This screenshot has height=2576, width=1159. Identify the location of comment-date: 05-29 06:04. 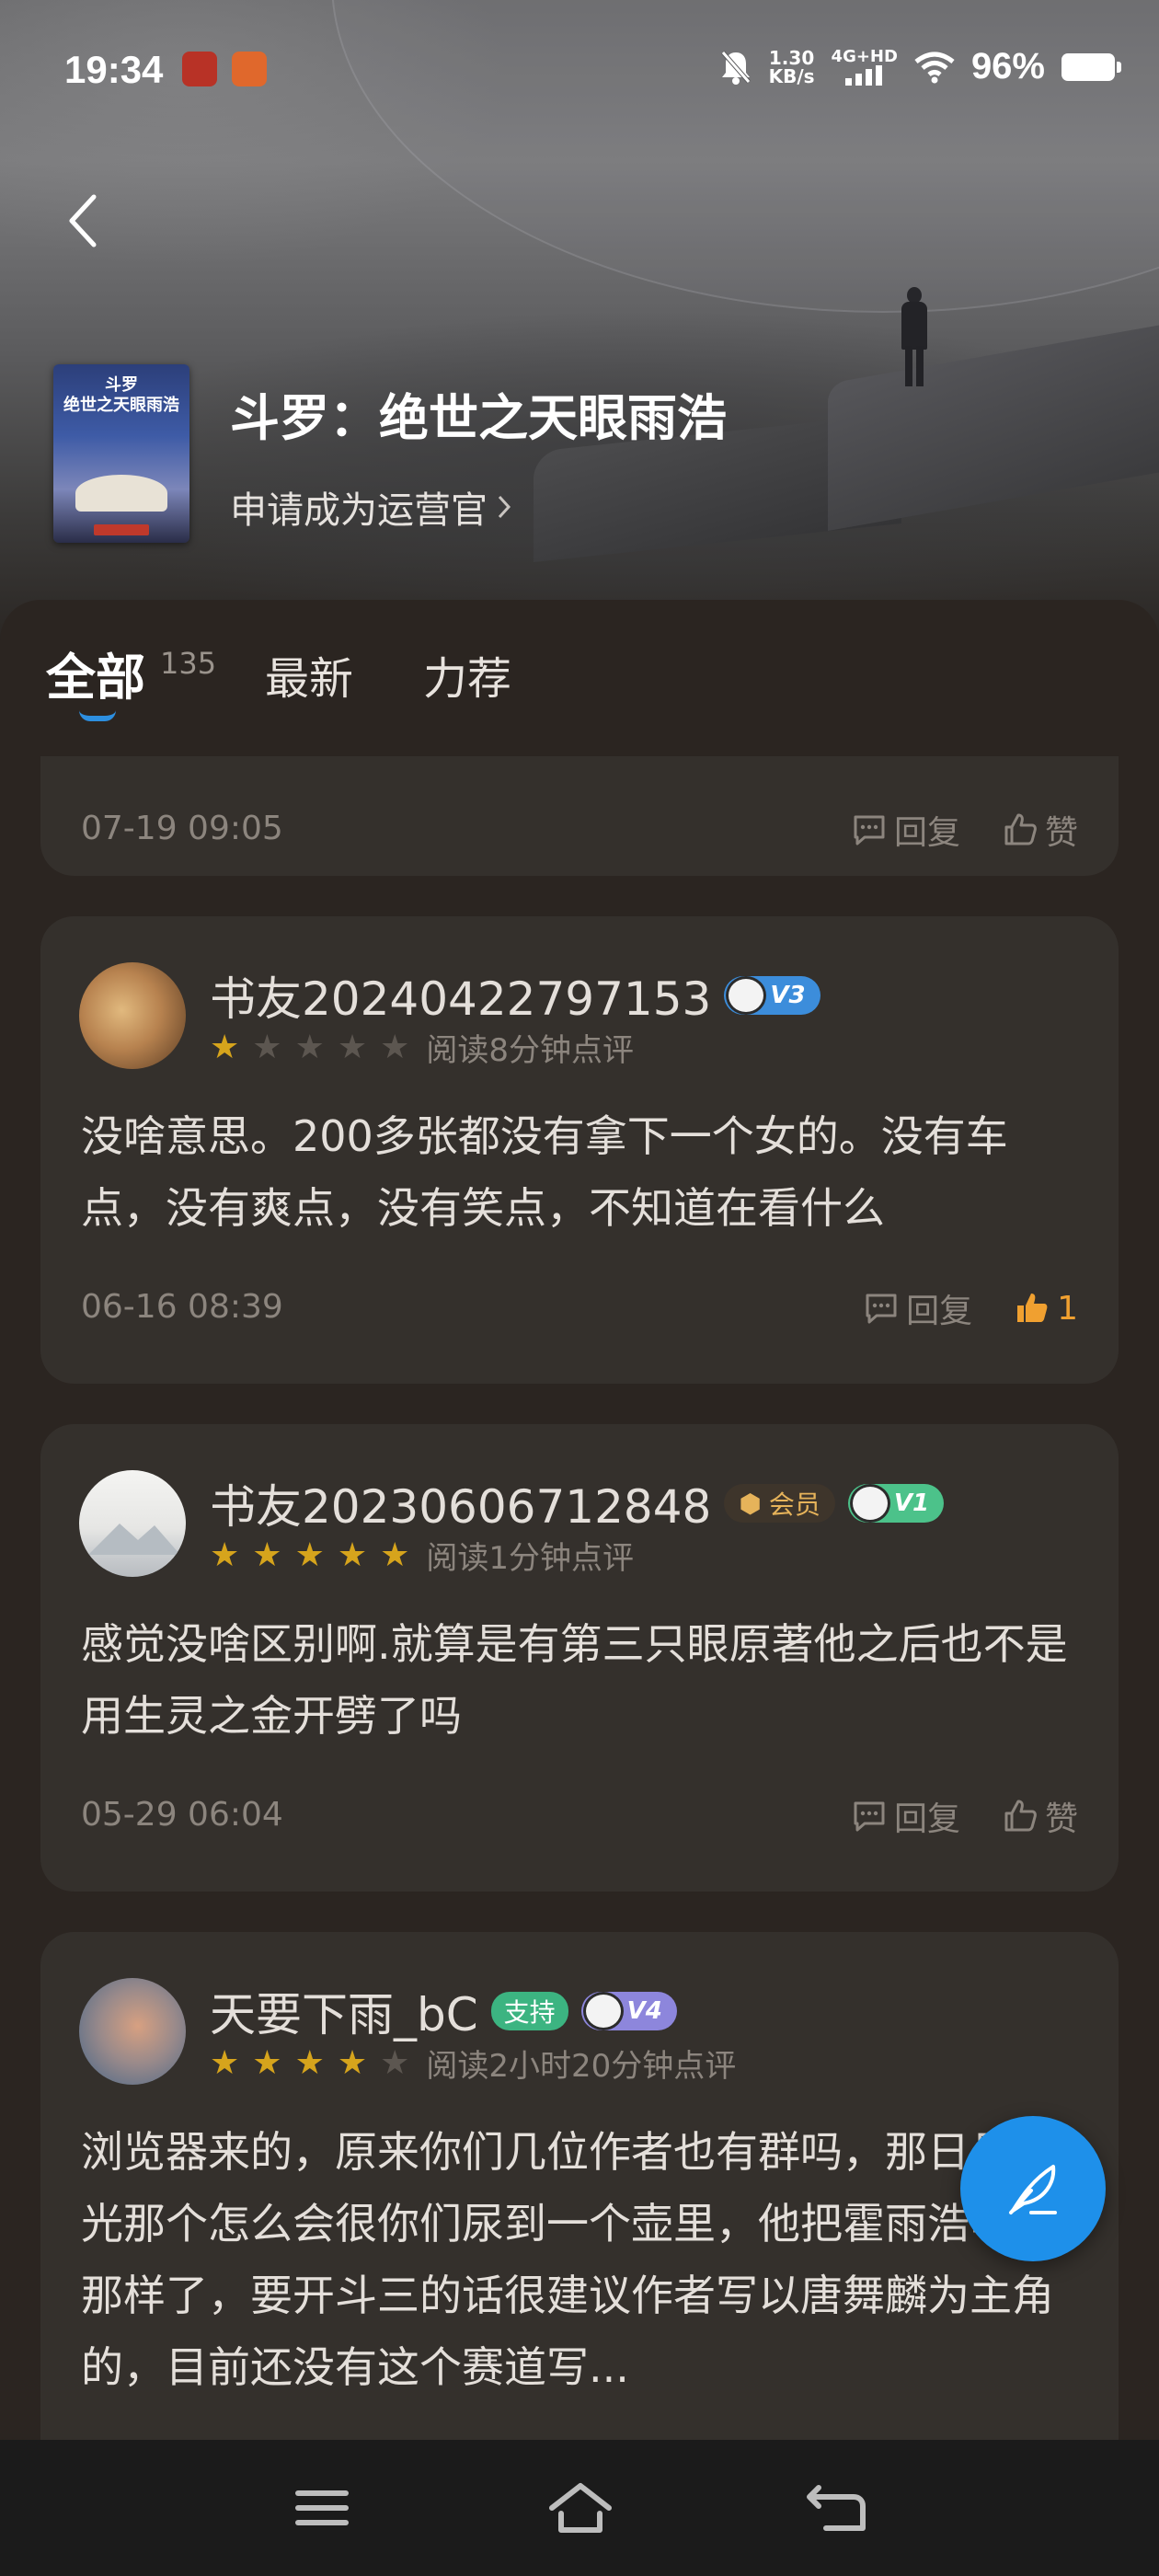
(182, 1815).